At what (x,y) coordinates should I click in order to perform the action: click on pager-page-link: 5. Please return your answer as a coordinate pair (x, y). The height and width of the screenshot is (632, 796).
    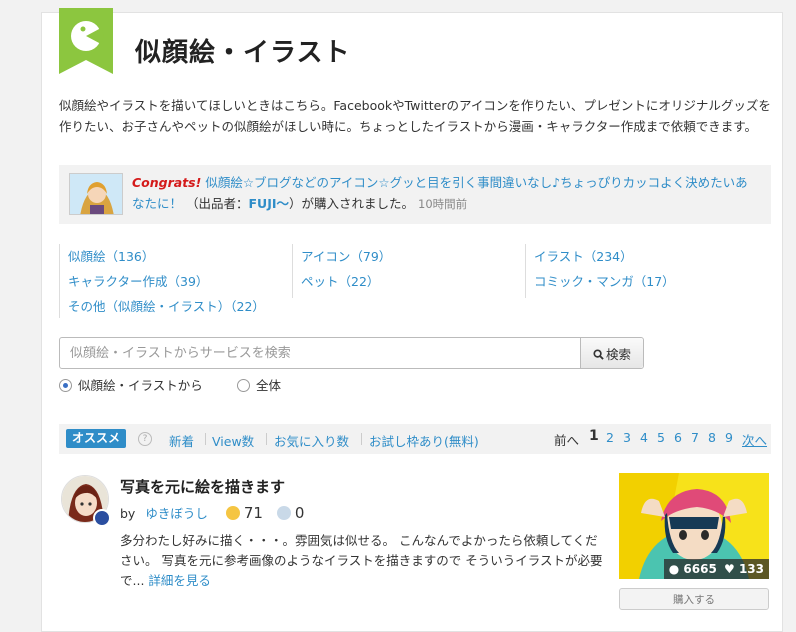
    Looking at the image, I should click on (661, 437).